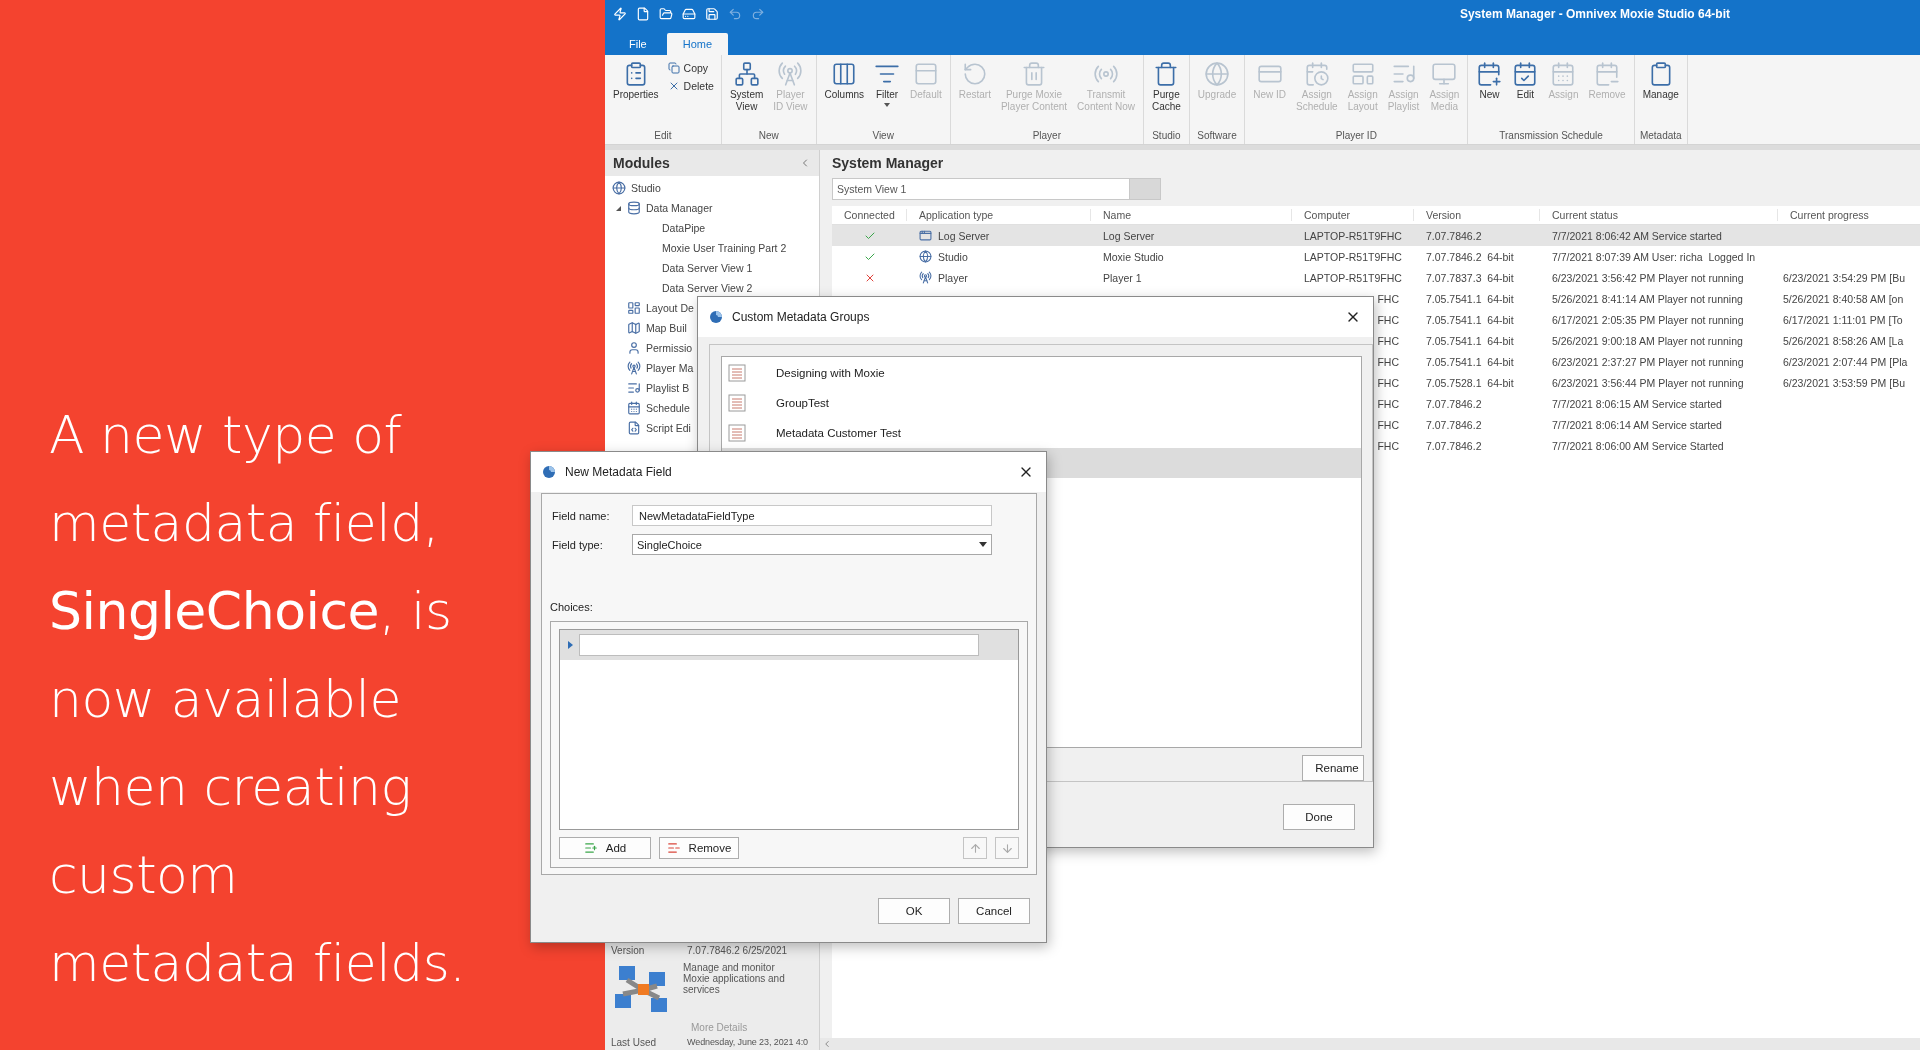  What do you see at coordinates (581, 515) in the screenshot?
I see `field-label: Field name:` at bounding box center [581, 515].